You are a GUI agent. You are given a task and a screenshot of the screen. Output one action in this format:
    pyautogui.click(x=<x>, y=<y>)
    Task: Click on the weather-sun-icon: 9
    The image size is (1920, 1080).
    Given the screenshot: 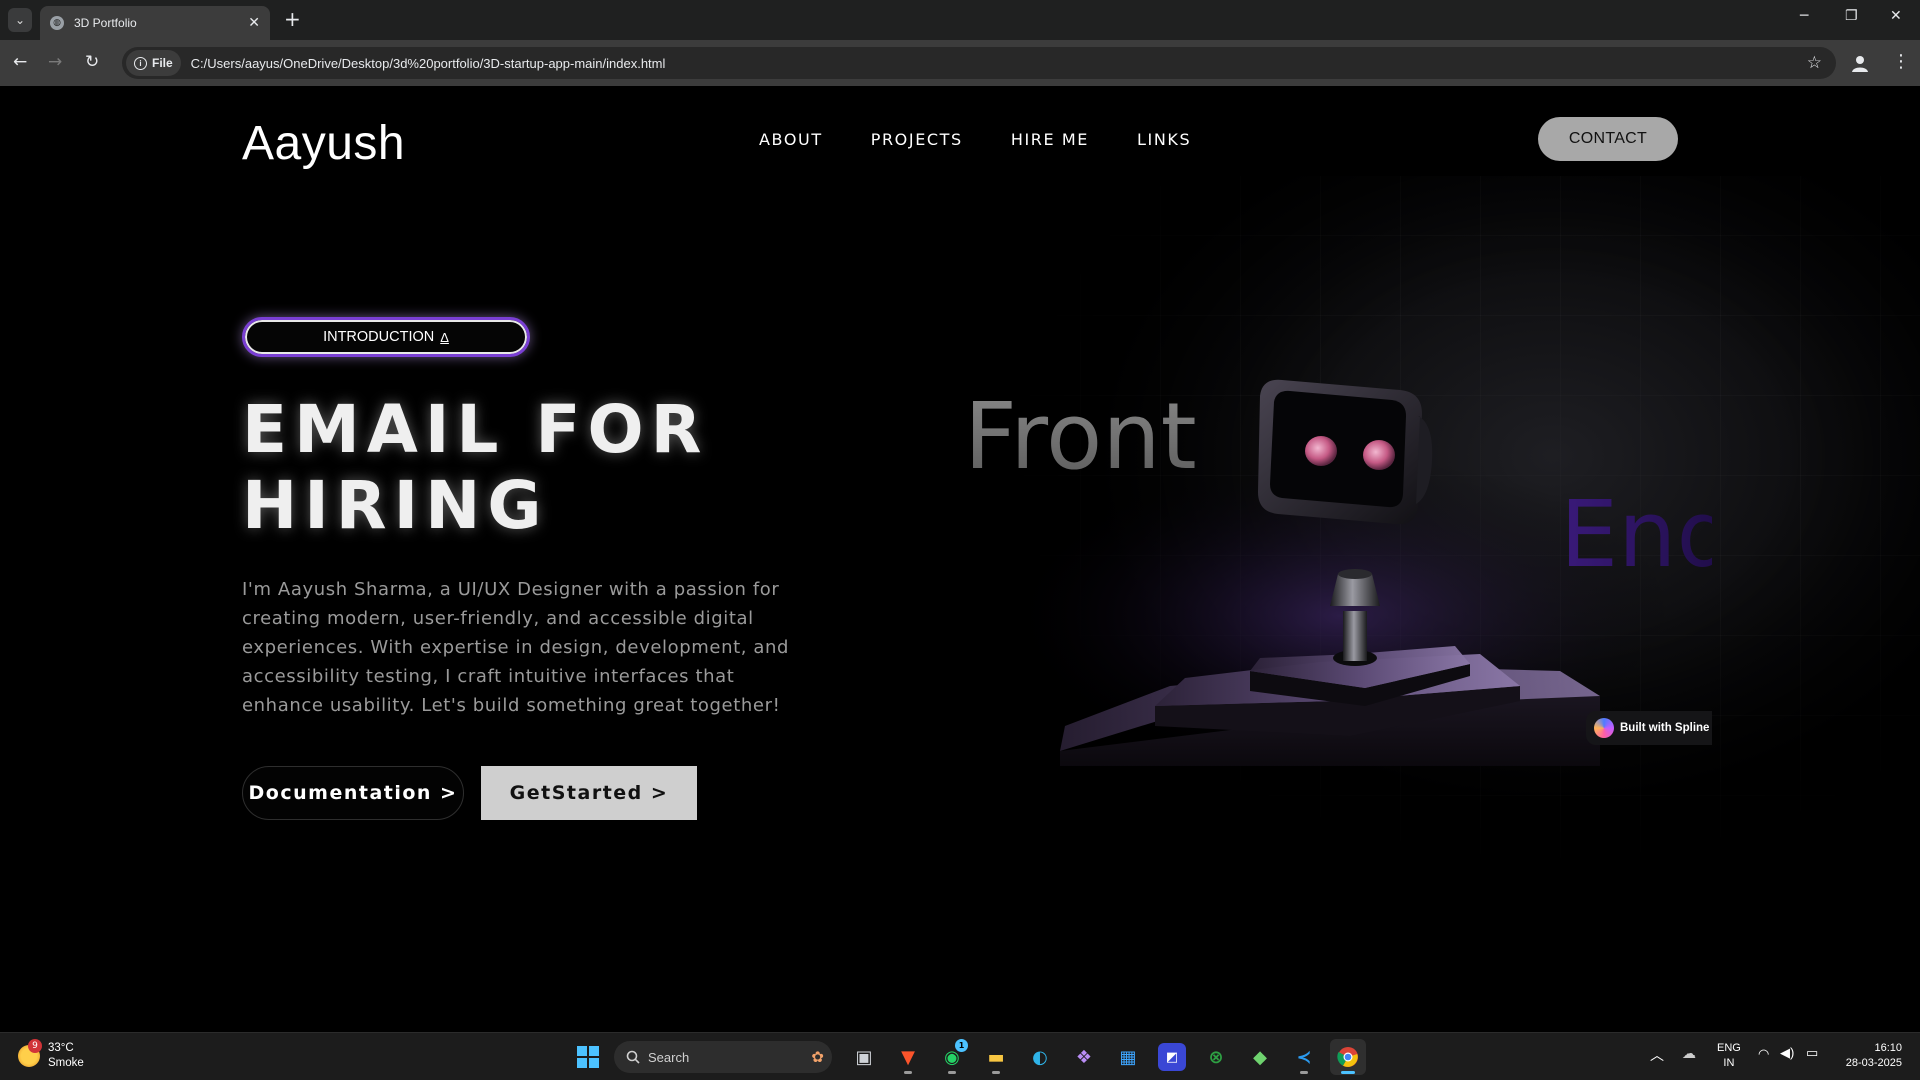 What is the action you would take?
    pyautogui.click(x=30, y=1053)
    